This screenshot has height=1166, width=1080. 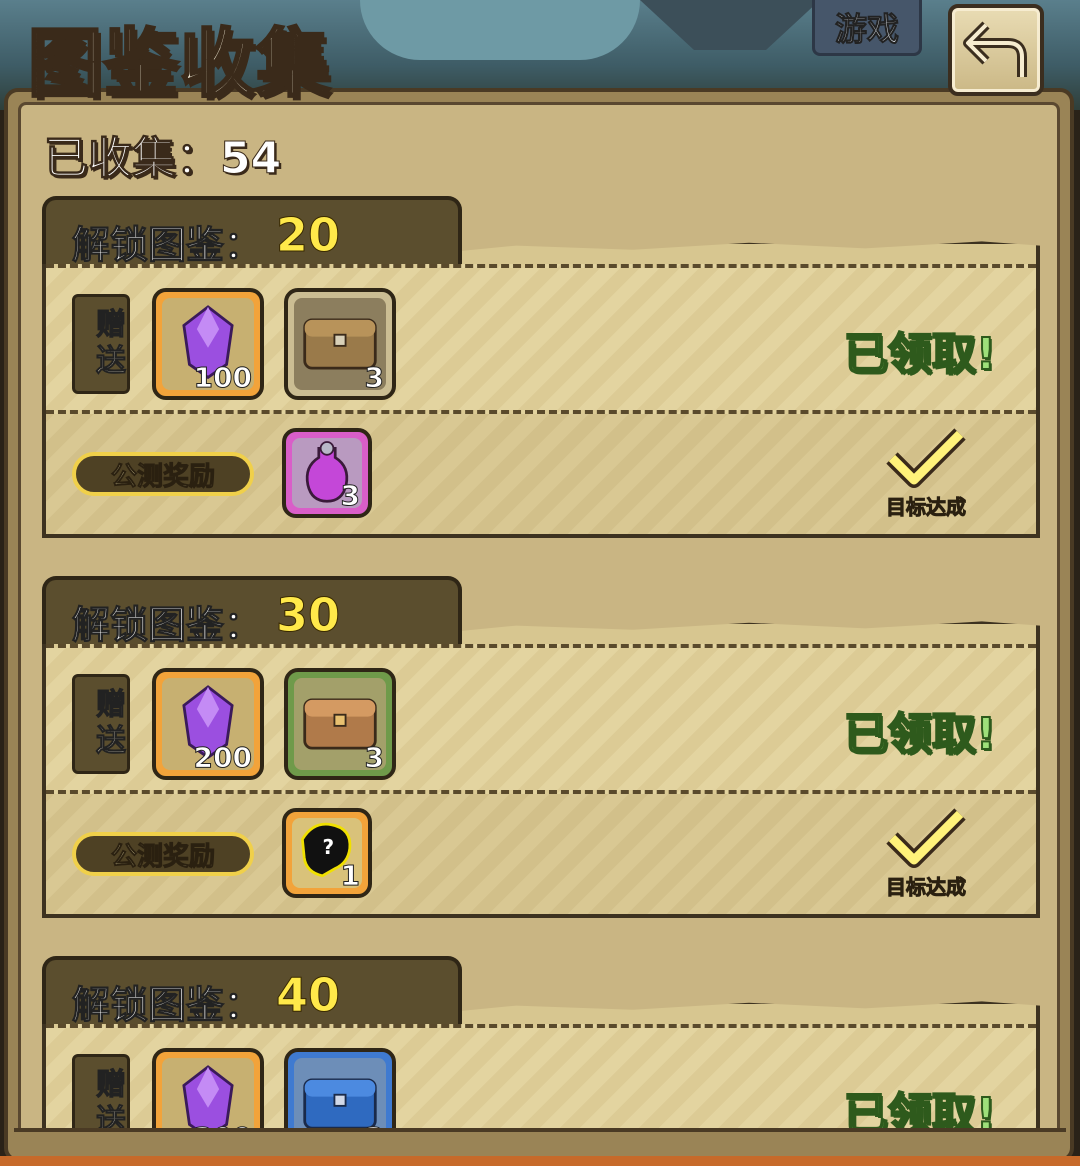 What do you see at coordinates (208, 724) in the screenshot?
I see `reward-item: 200` at bounding box center [208, 724].